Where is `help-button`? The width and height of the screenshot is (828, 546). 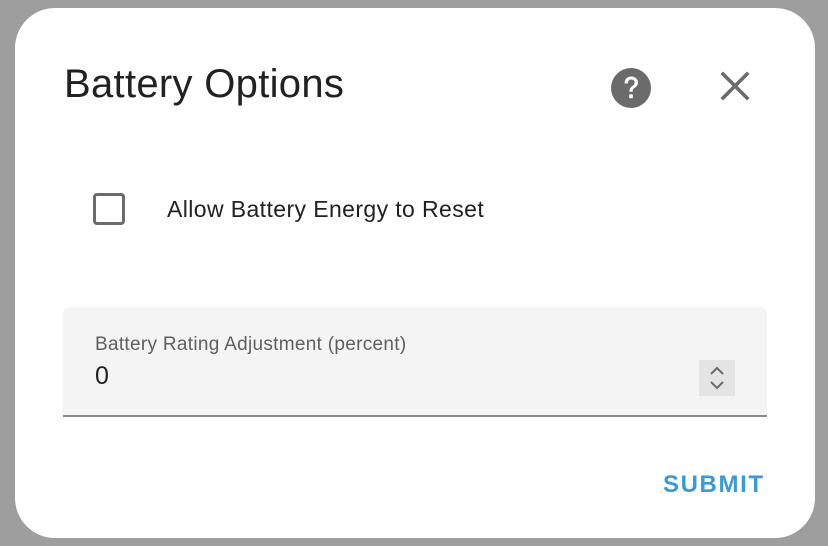 help-button is located at coordinates (631, 88).